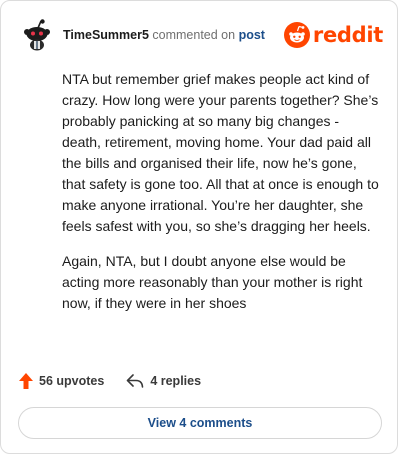  What do you see at coordinates (26, 381) in the screenshot?
I see `upvote-arrow-icon` at bounding box center [26, 381].